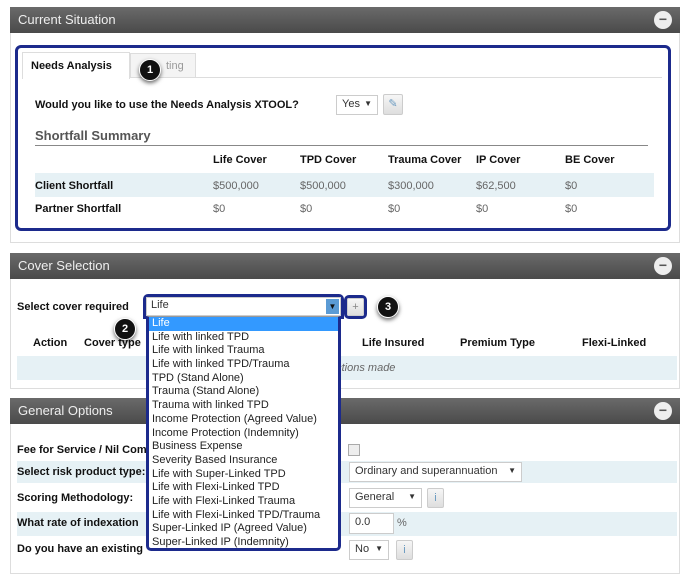 The image size is (691, 574). I want to click on scoring-select: General ▼, so click(385, 498).